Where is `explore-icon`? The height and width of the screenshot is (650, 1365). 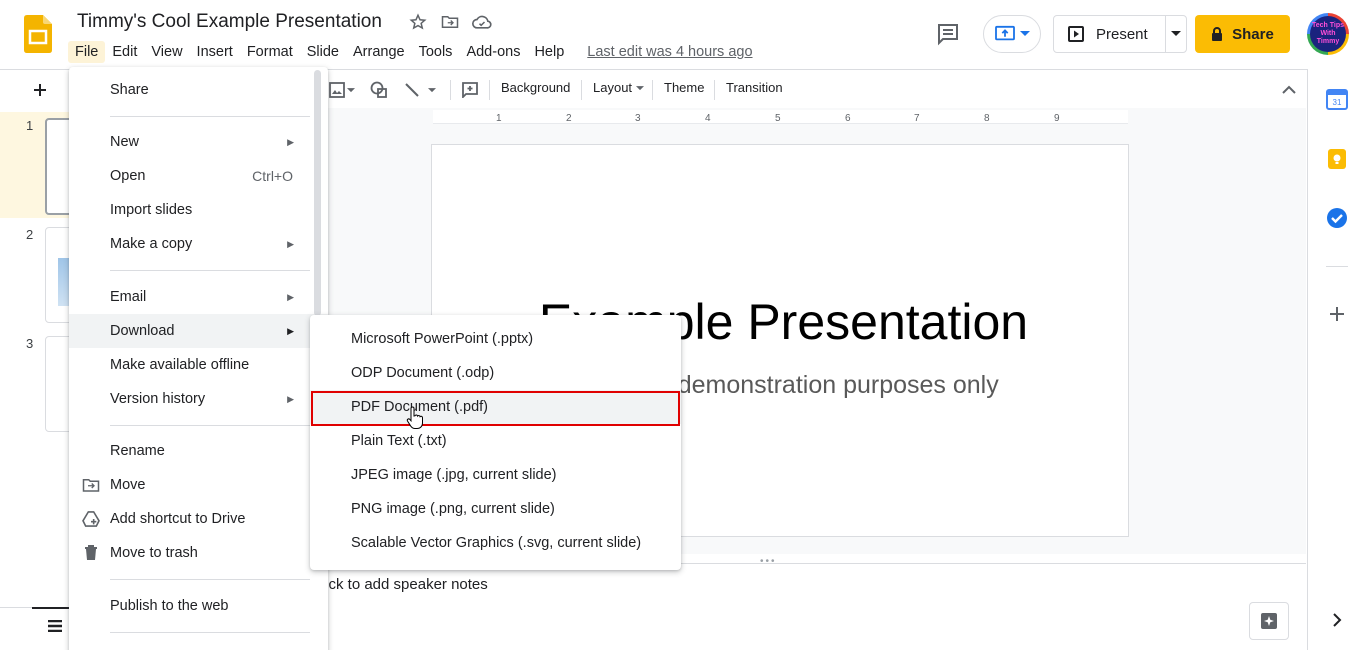 explore-icon is located at coordinates (1269, 621).